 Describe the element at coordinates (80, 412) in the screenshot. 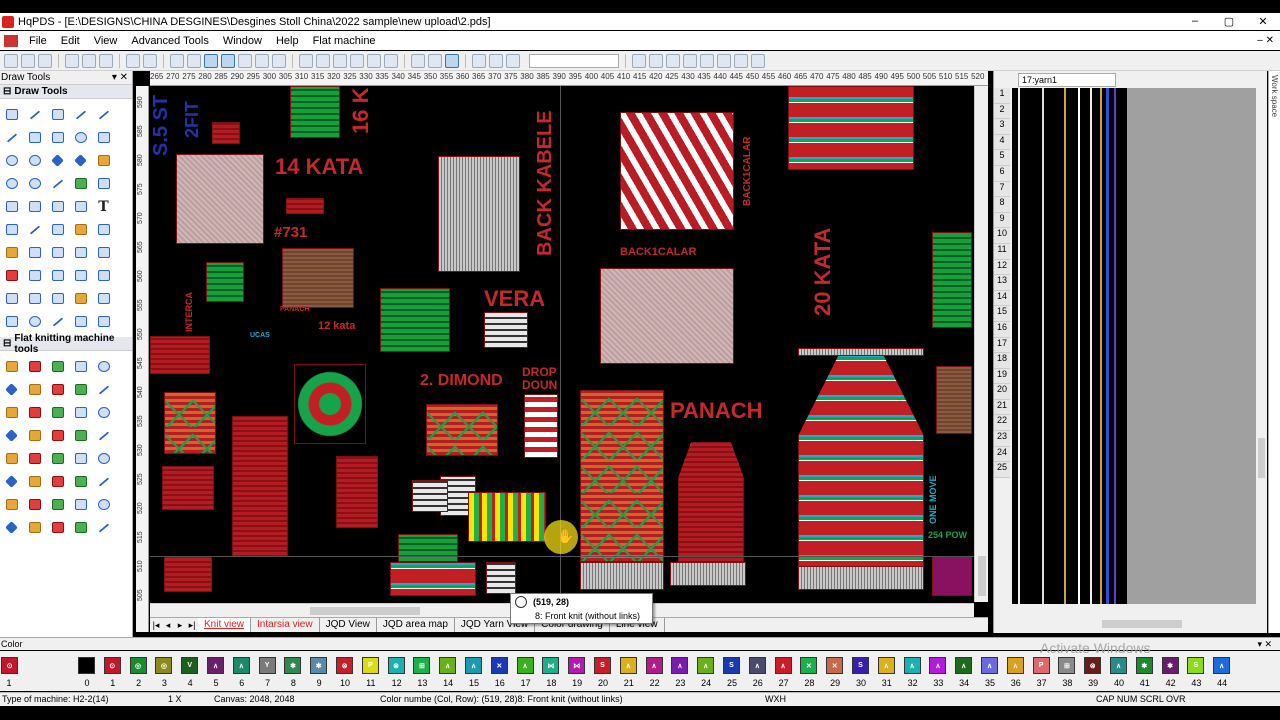

I see `flat-machine-tool-14-icon` at that location.